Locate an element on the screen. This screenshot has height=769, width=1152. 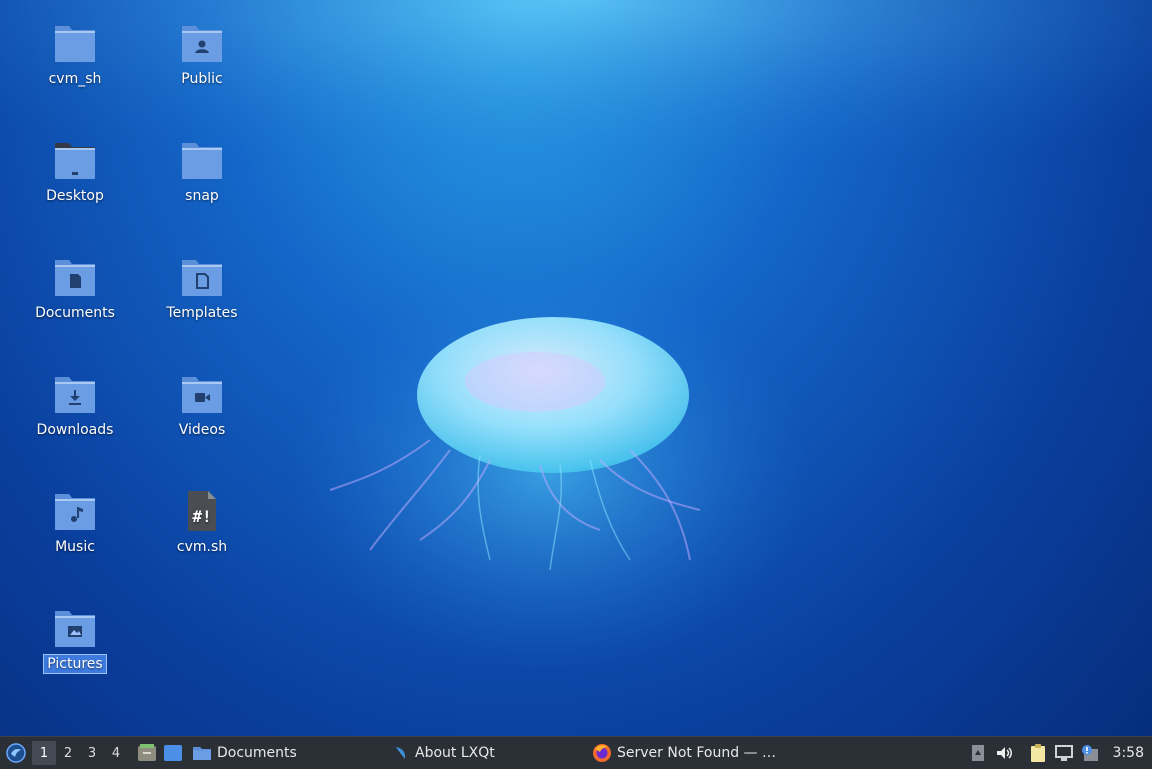
desktop-icon-music: Music is located at coordinates (75, 513).